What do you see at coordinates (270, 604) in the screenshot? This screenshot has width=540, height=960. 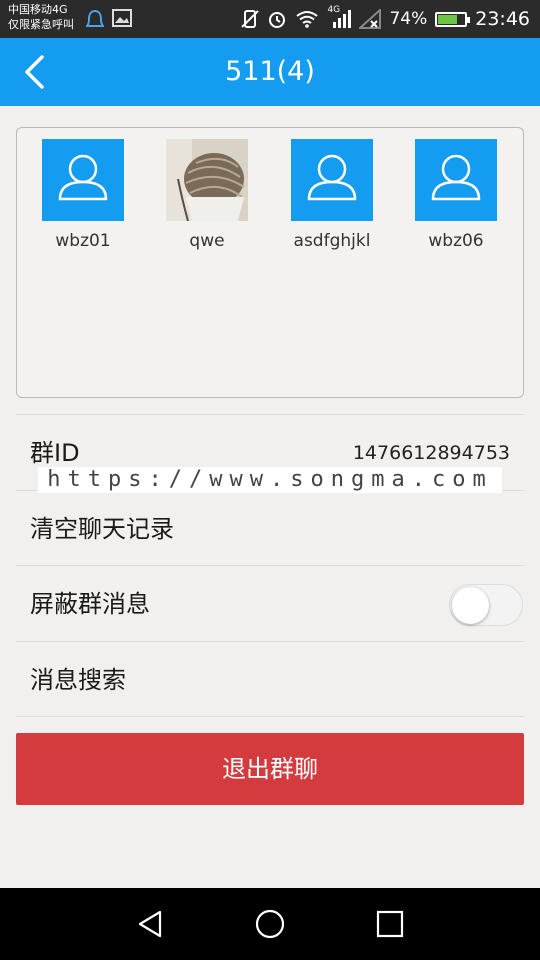 I see `mute-messages-row: 屏蔽群消息` at bounding box center [270, 604].